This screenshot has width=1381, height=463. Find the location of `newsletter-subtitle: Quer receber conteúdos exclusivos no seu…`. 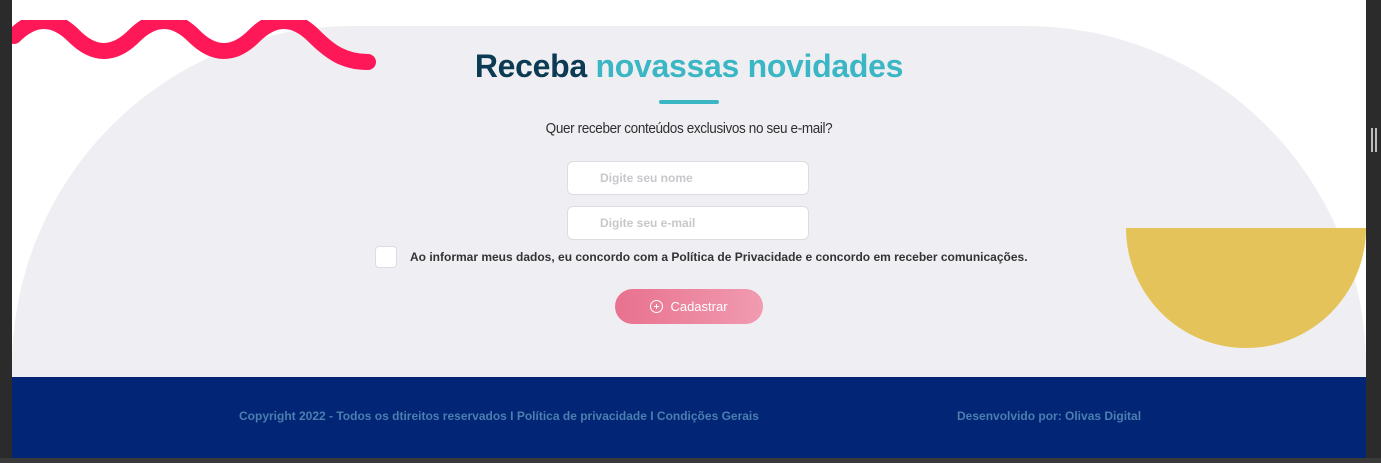

newsletter-subtitle: Quer receber conteúdos exclusivos no seu… is located at coordinates (689, 128).